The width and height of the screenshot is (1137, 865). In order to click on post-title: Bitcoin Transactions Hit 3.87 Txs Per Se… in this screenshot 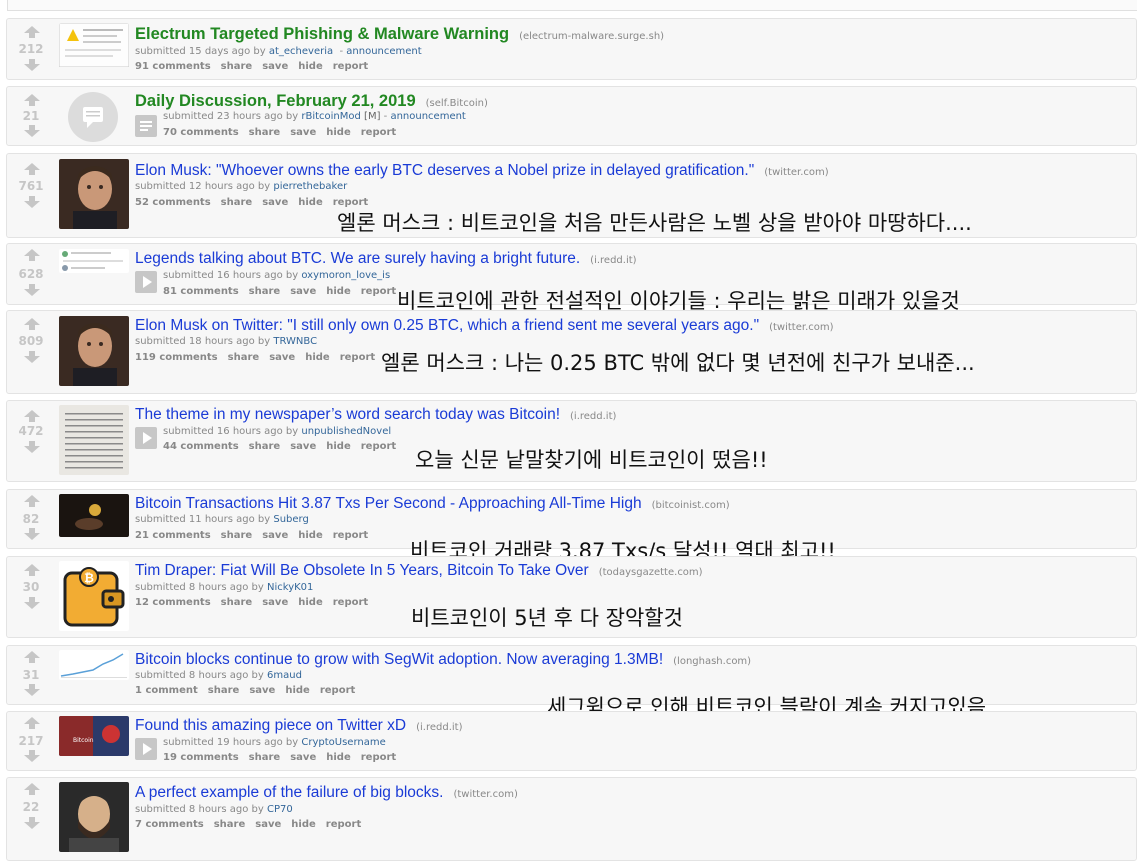, I will do `click(432, 504)`.